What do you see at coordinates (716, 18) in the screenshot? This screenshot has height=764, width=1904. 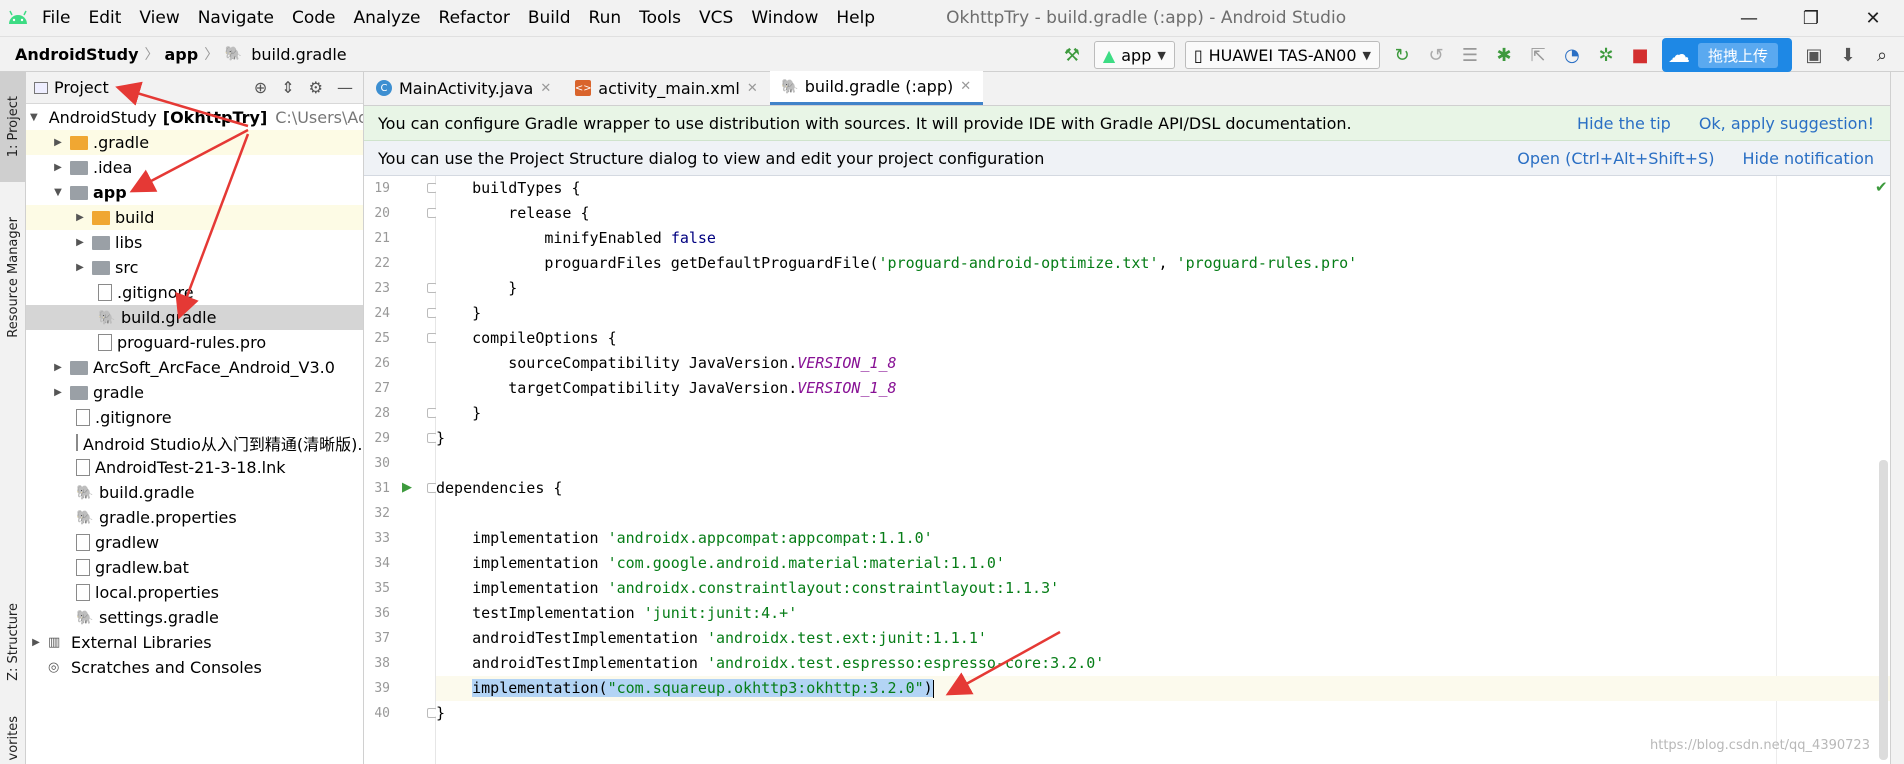 I see `menu-vcs: VCS` at bounding box center [716, 18].